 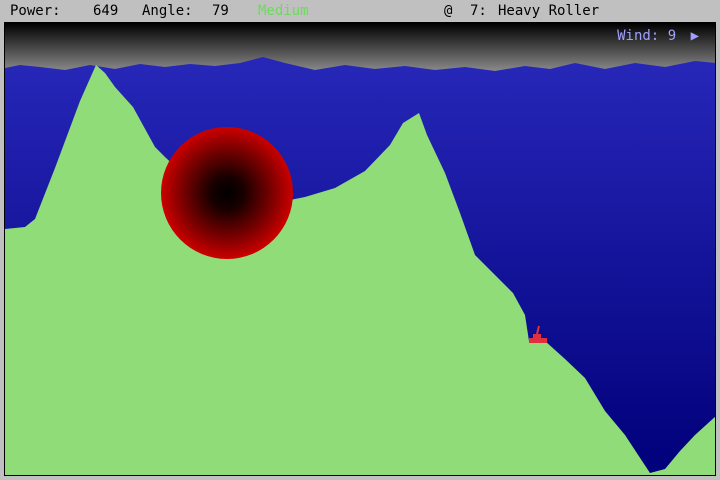 I want to click on wind-label: Wind:, so click(x=638, y=36).